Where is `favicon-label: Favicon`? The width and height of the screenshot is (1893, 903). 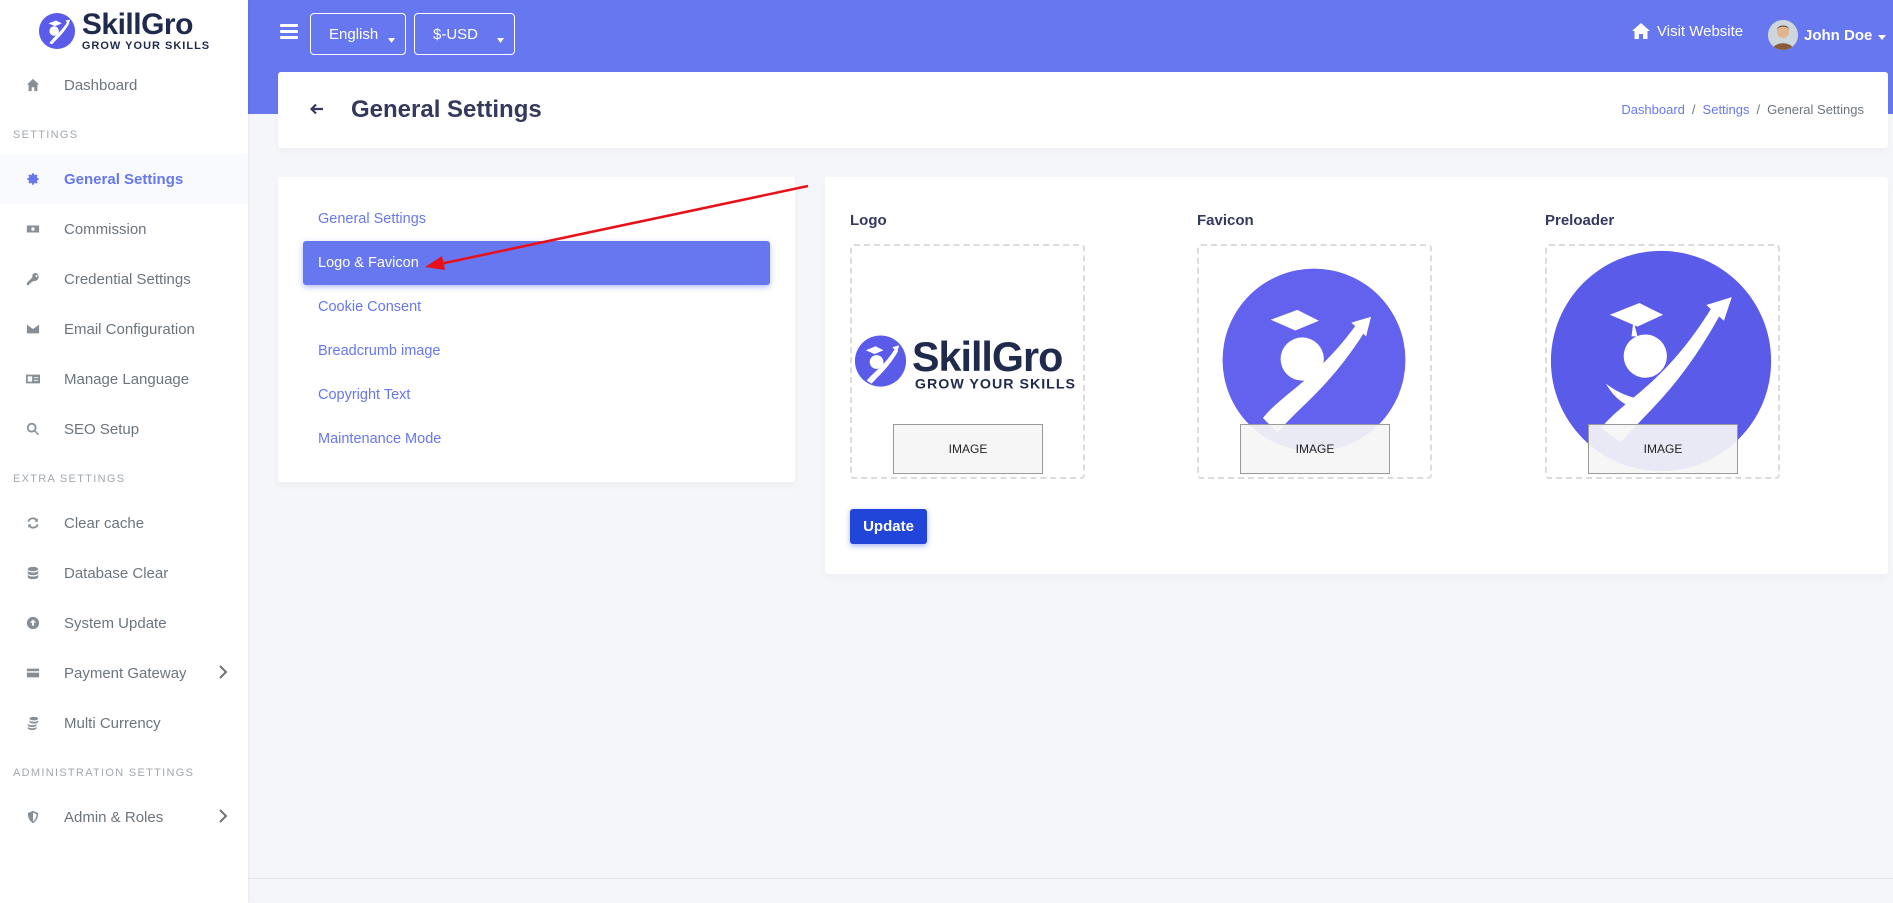
favicon-label: Favicon is located at coordinates (1225, 220).